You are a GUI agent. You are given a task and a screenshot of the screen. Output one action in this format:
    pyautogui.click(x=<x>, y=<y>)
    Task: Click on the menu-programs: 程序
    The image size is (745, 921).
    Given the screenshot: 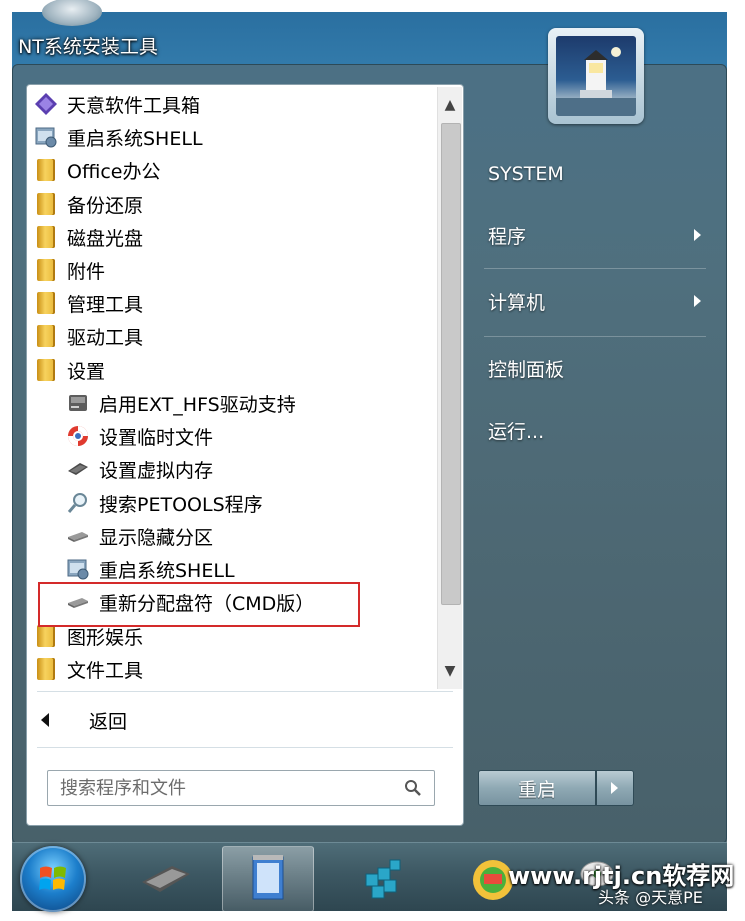 What is the action you would take?
    pyautogui.click(x=507, y=235)
    